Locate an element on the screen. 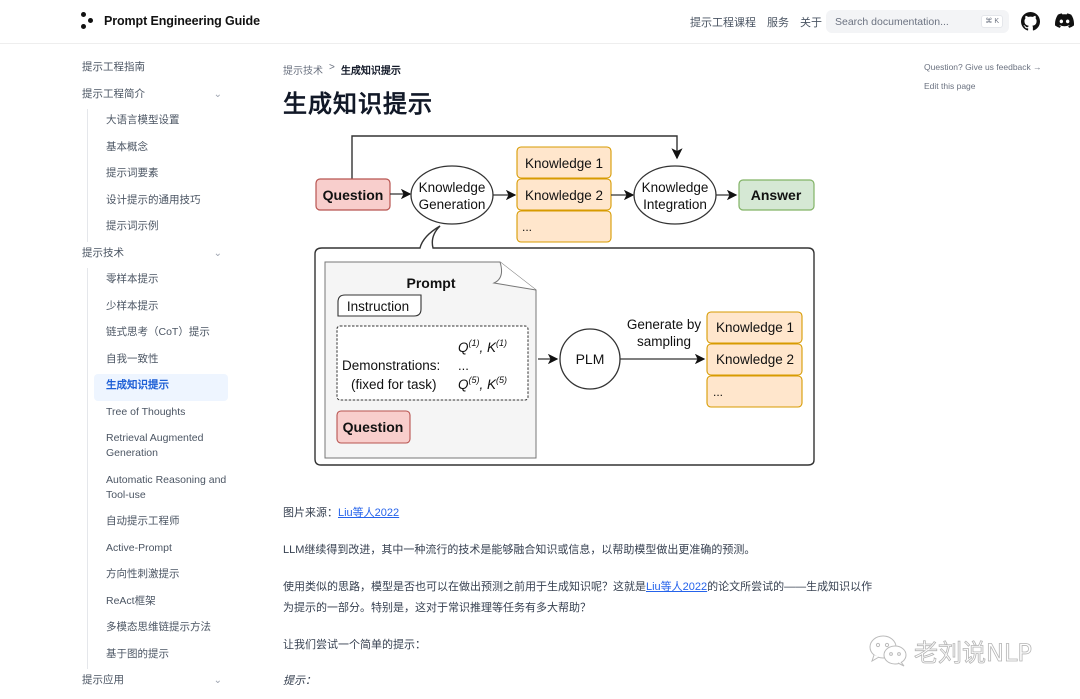 The width and height of the screenshot is (1080, 699). search-box: ⌘ K is located at coordinates (917, 21).